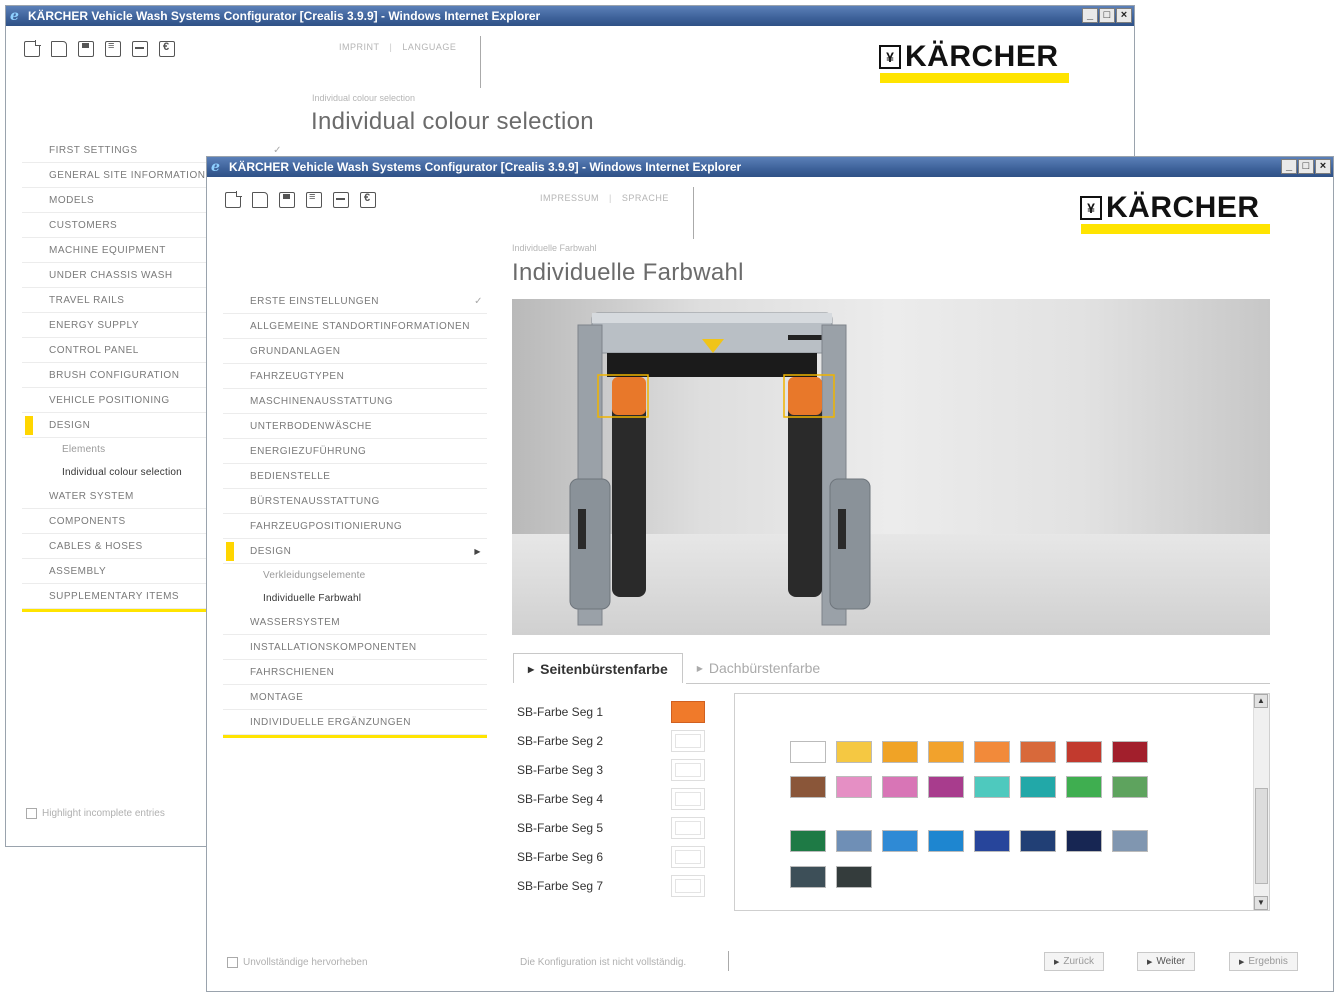 The image size is (1337, 993). Describe the element at coordinates (355, 672) in the screenshot. I see `nav-item: FAHRSCHIENEN` at that location.